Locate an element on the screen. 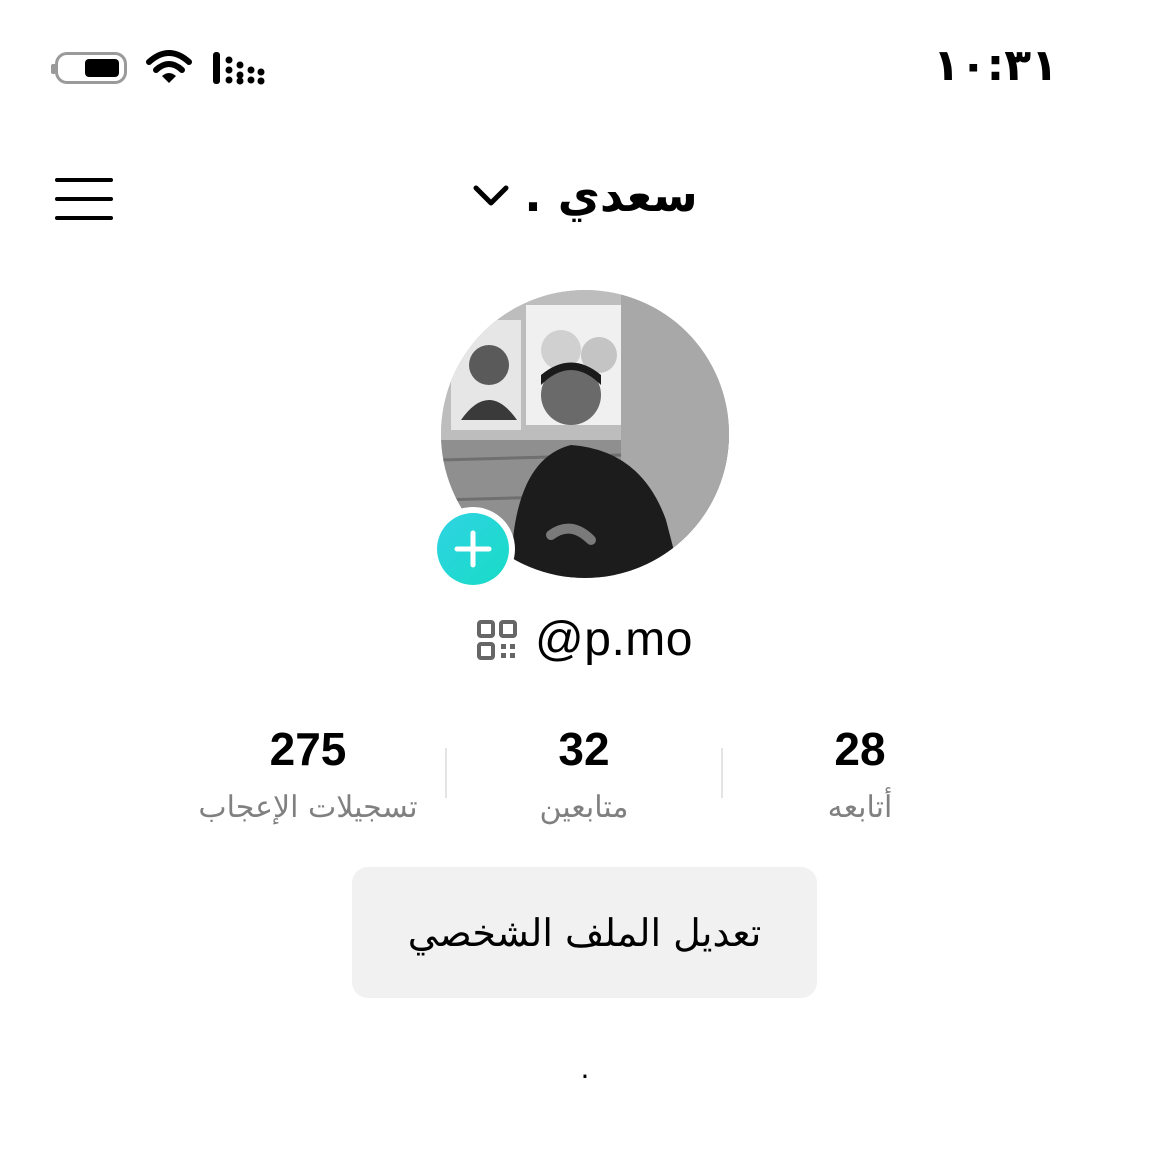 This screenshot has width=1170, height=1153. bio-text: . is located at coordinates (585, 1068).